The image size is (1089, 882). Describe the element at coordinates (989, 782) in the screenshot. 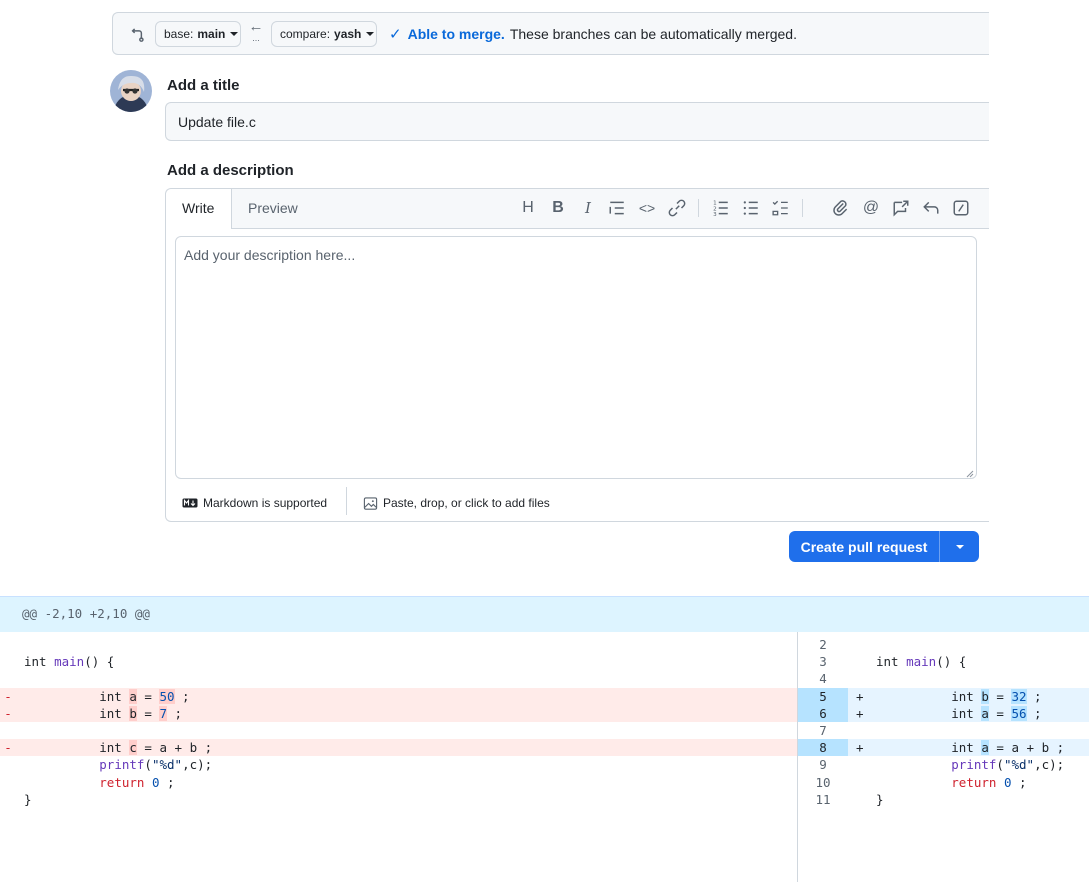

I see `diff-right-code: return 0 ;` at that location.